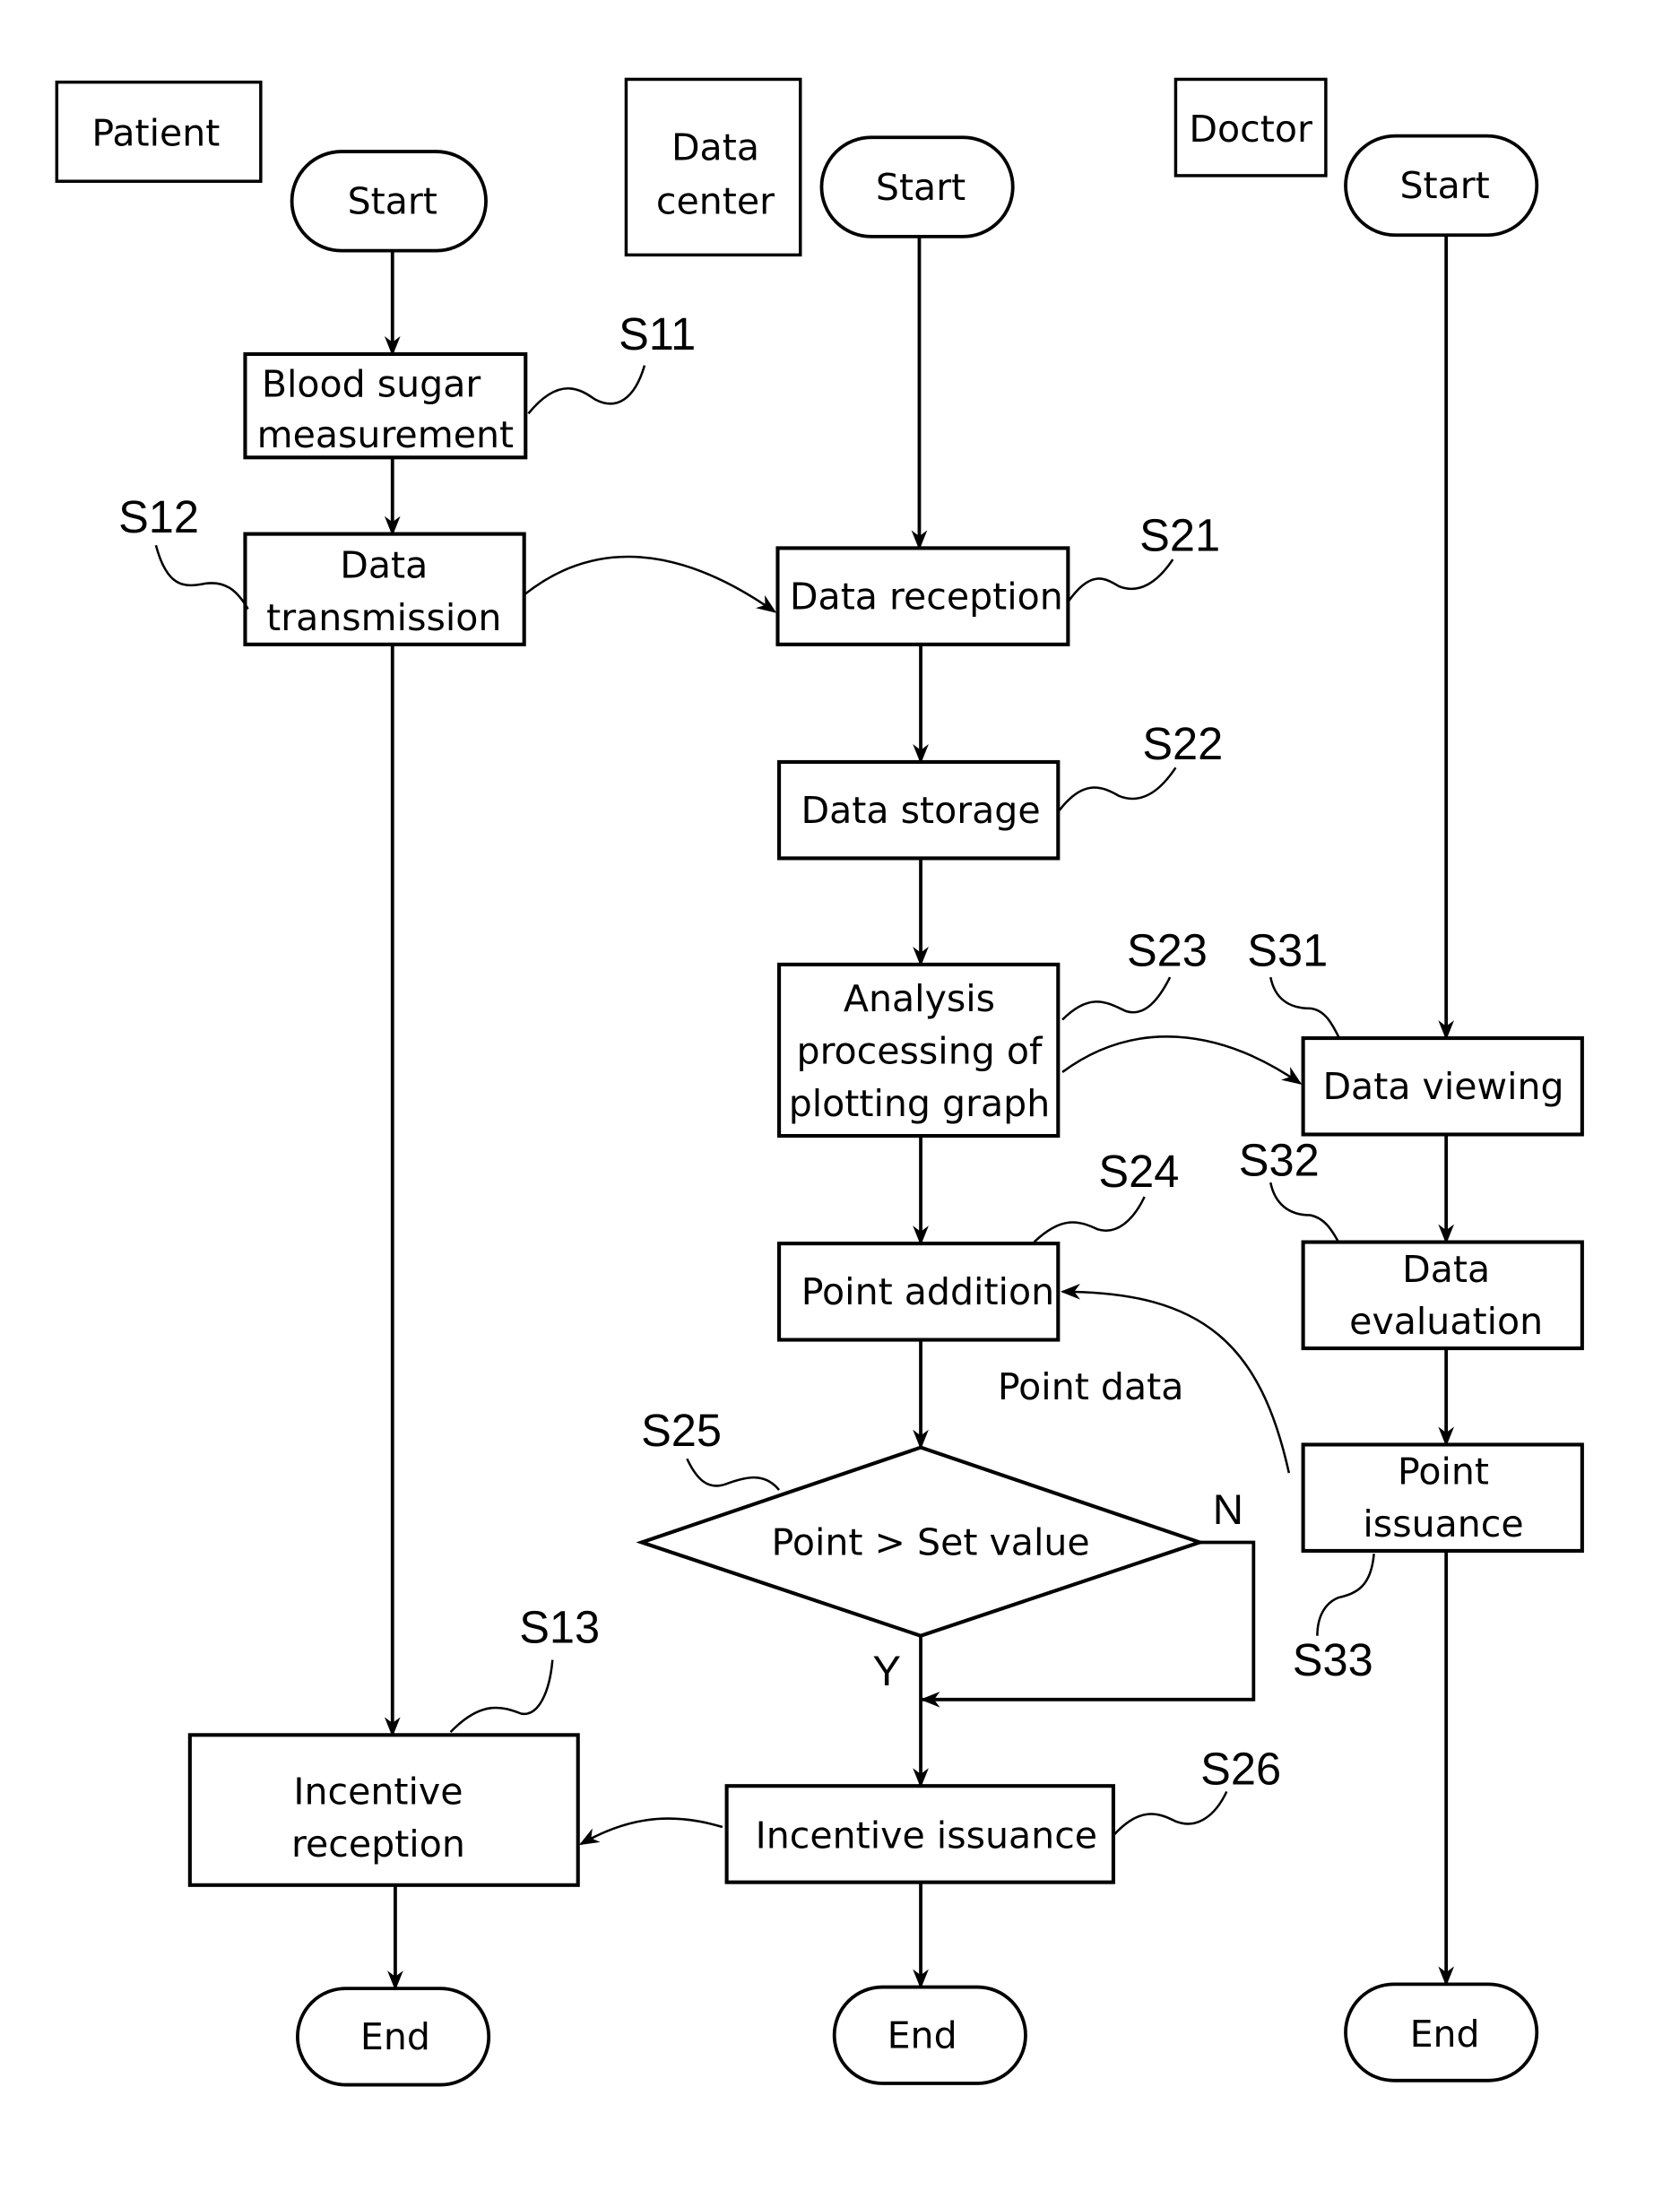 The image size is (1680, 2208). What do you see at coordinates (920, 1103) in the screenshot?
I see `step-s23-label-3: plotting graph` at bounding box center [920, 1103].